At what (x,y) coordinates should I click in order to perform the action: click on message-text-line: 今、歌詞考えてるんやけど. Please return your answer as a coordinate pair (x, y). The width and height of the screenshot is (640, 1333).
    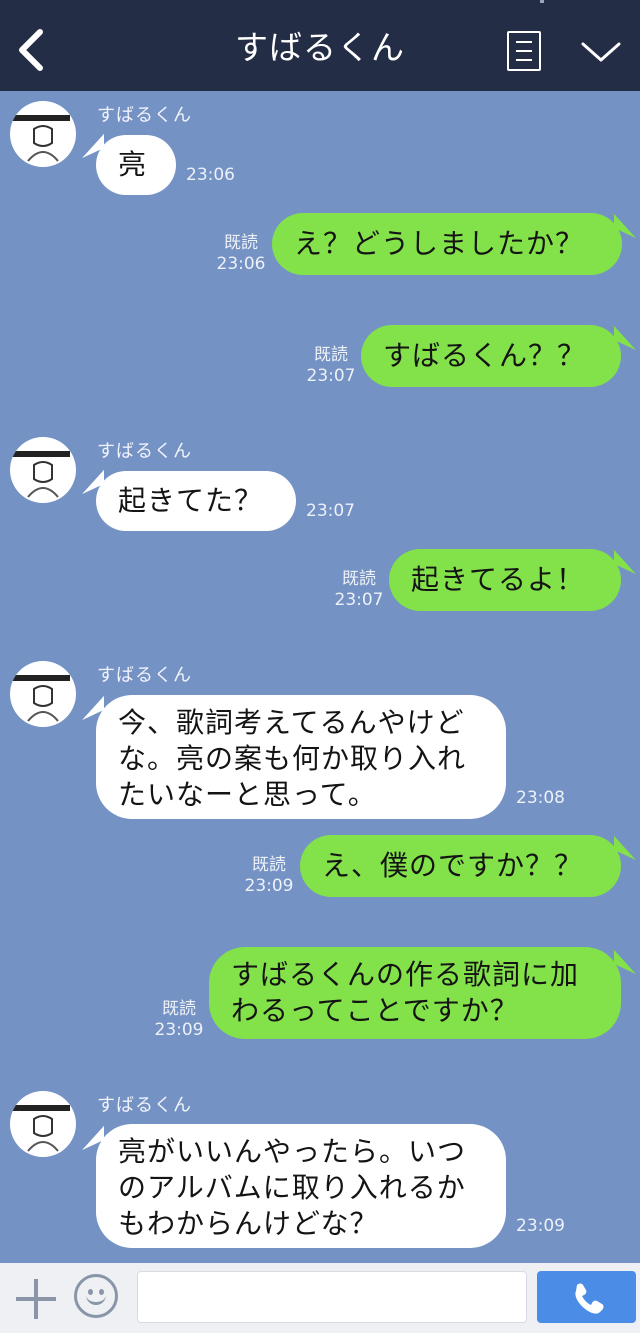
    Looking at the image, I should click on (291, 722).